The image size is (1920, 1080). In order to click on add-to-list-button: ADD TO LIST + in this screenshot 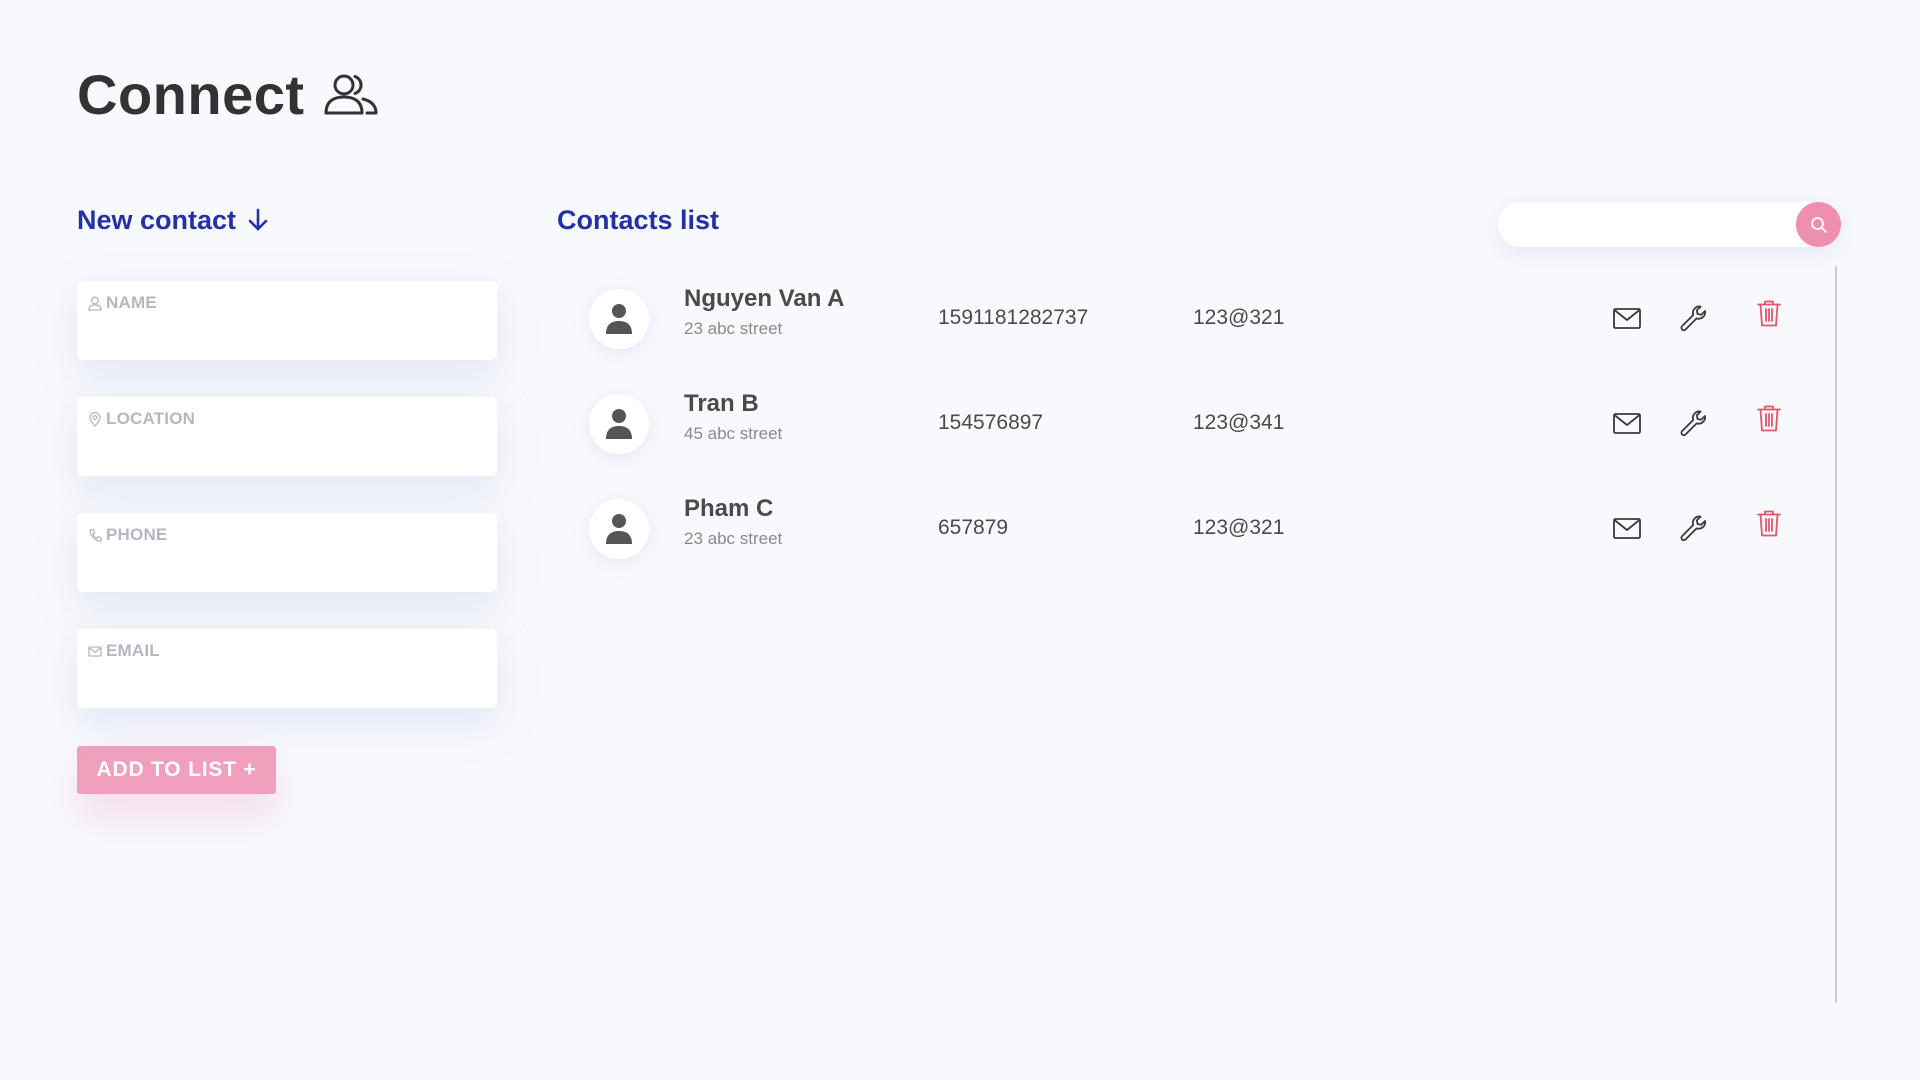, I will do `click(176, 770)`.